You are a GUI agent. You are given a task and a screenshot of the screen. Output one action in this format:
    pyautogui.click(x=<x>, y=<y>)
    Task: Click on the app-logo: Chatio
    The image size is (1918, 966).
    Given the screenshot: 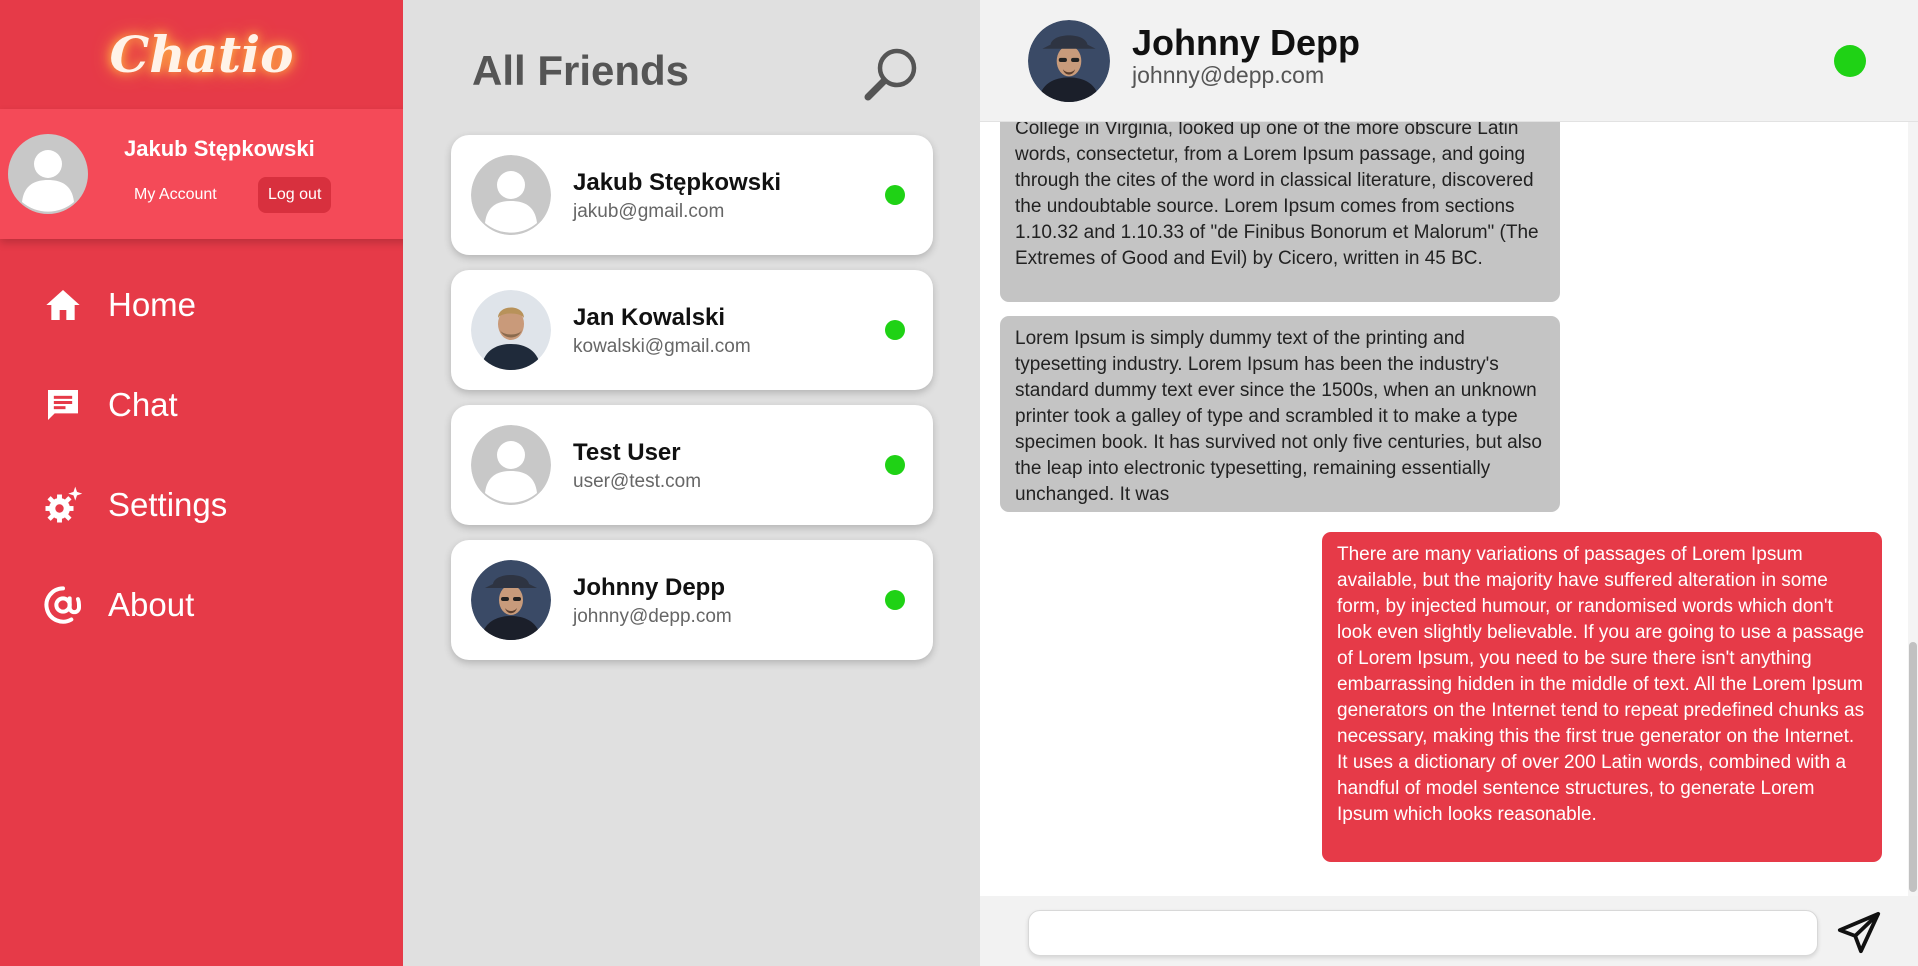 What is the action you would take?
    pyautogui.click(x=201, y=54)
    